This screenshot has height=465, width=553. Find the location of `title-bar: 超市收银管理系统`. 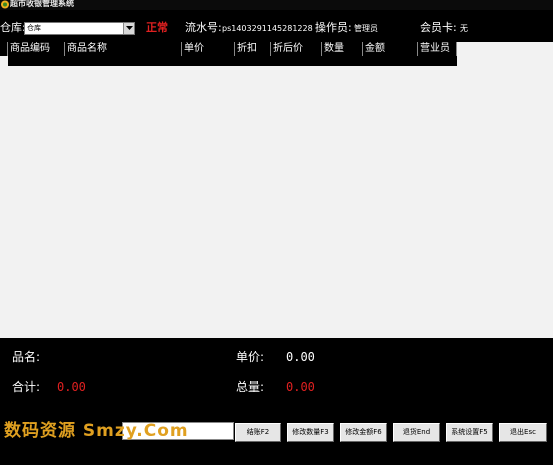

title-bar: 超市收银管理系统 is located at coordinates (276, 5).